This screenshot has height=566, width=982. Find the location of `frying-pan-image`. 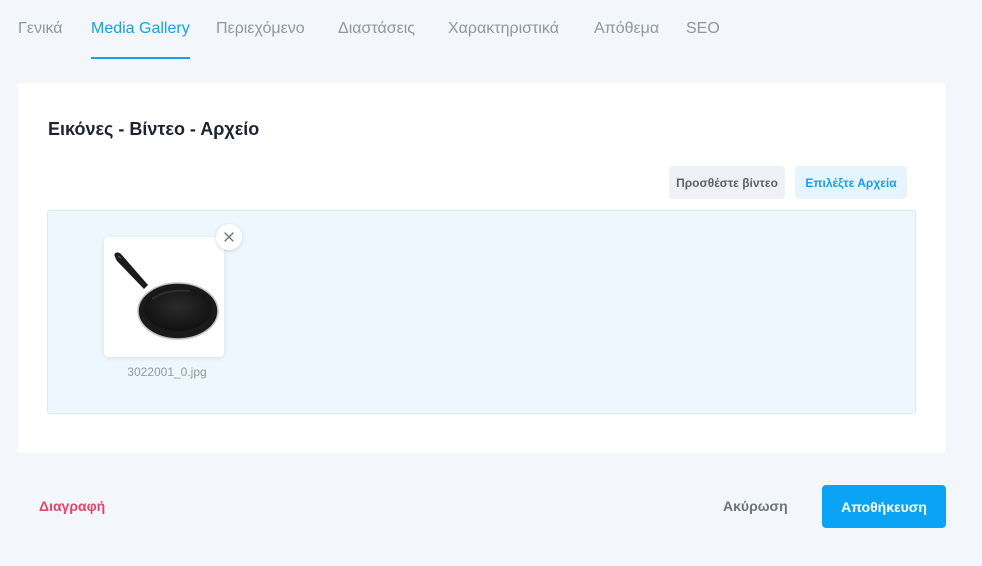

frying-pan-image is located at coordinates (166, 296).